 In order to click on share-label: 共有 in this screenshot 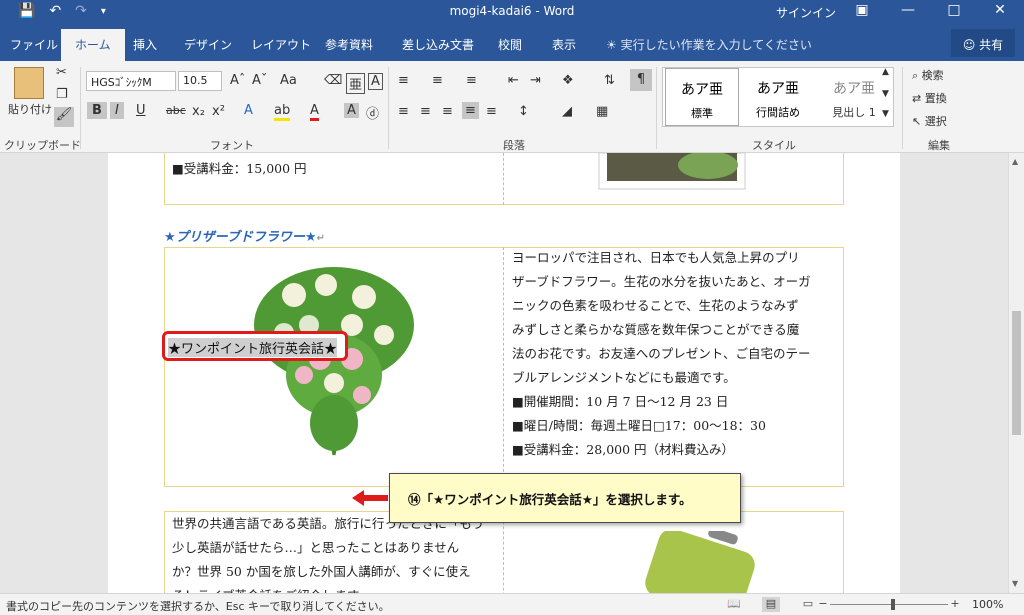, I will do `click(991, 45)`.